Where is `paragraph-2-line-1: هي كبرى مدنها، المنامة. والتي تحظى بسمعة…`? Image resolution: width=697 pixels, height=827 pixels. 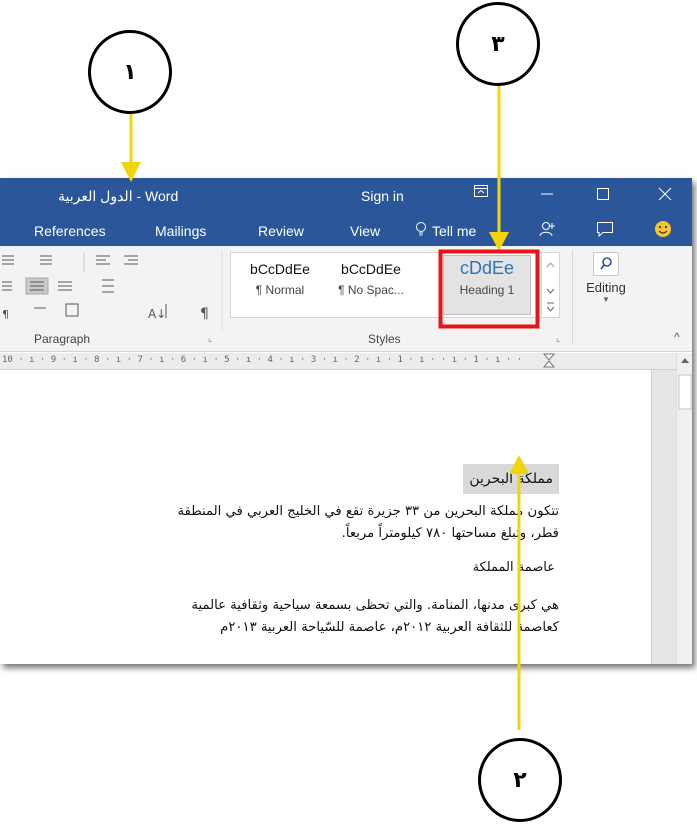 paragraph-2-line-1: هي كبرى مدنها، المنامة. والتي تحظى بسمعة… is located at coordinates (375, 605).